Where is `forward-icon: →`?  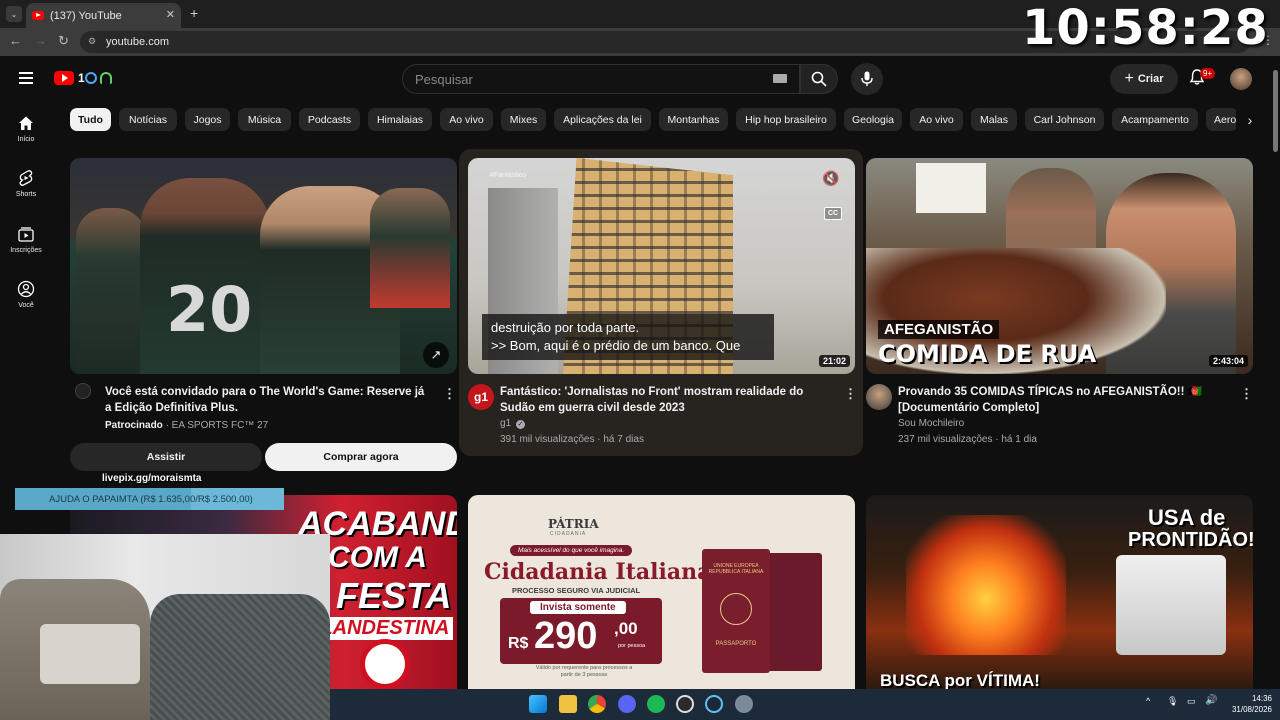 forward-icon: → is located at coordinates (40, 40).